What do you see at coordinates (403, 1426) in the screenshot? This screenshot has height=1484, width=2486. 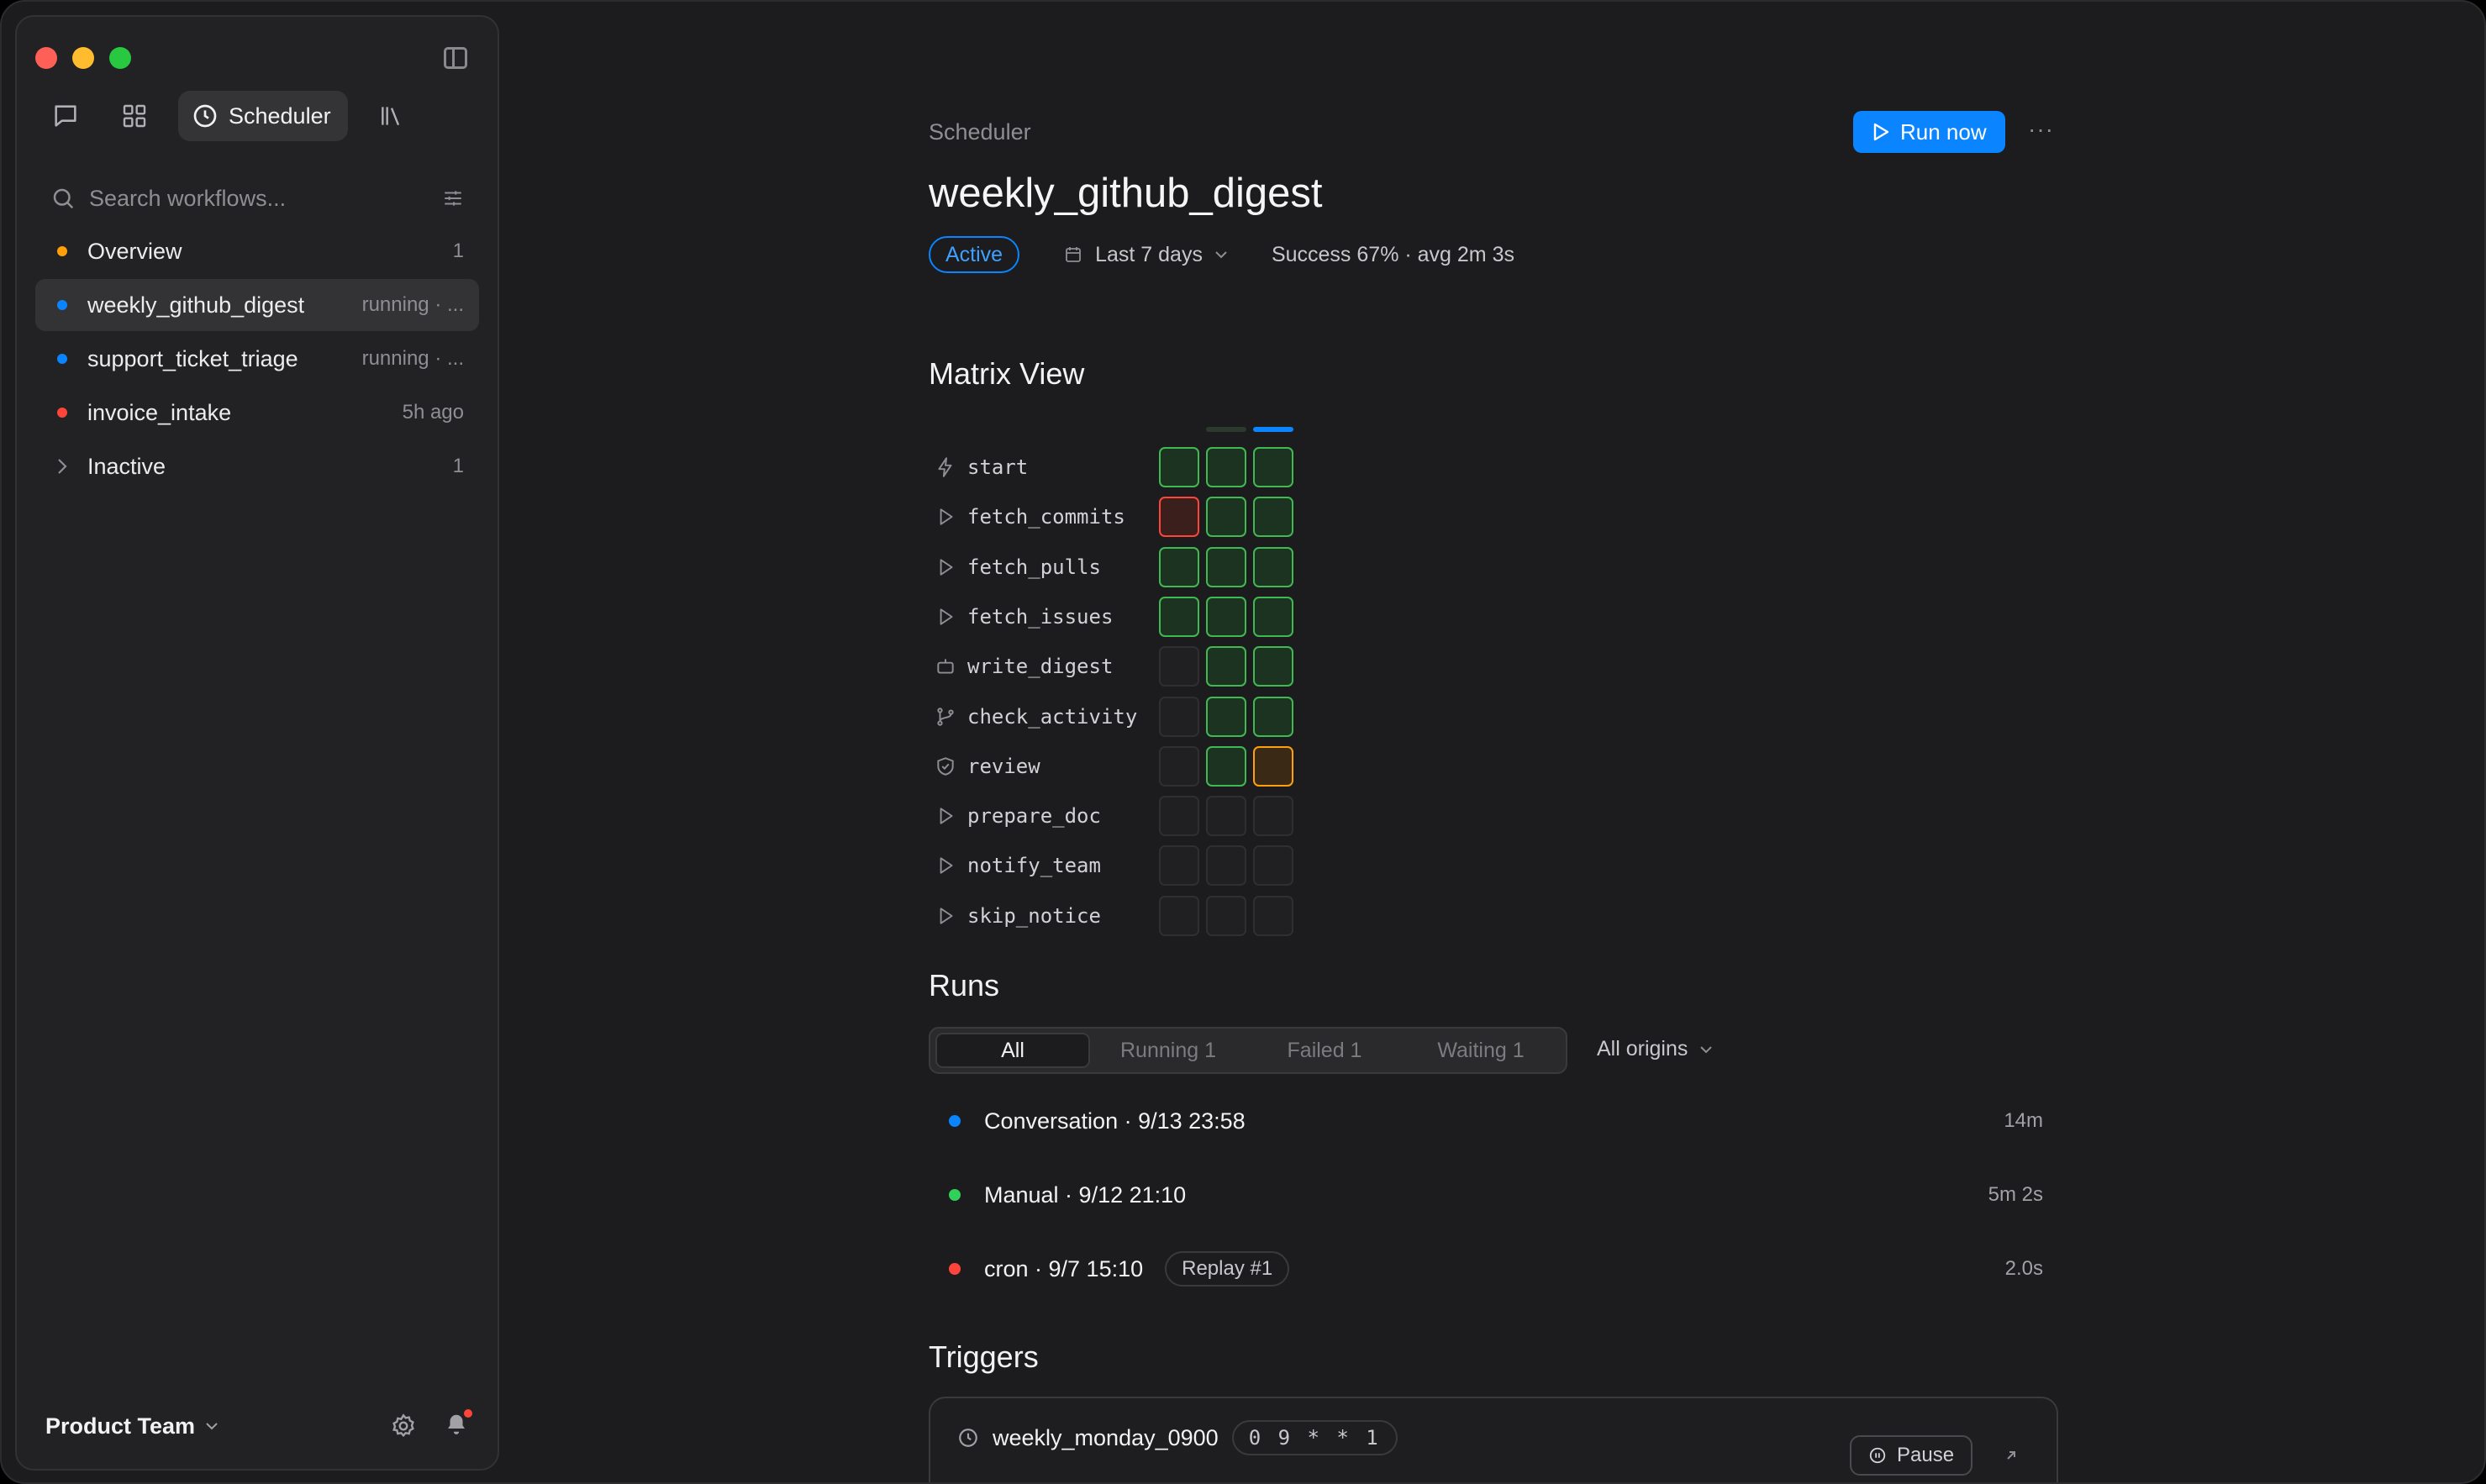 I see `gear-icon` at bounding box center [403, 1426].